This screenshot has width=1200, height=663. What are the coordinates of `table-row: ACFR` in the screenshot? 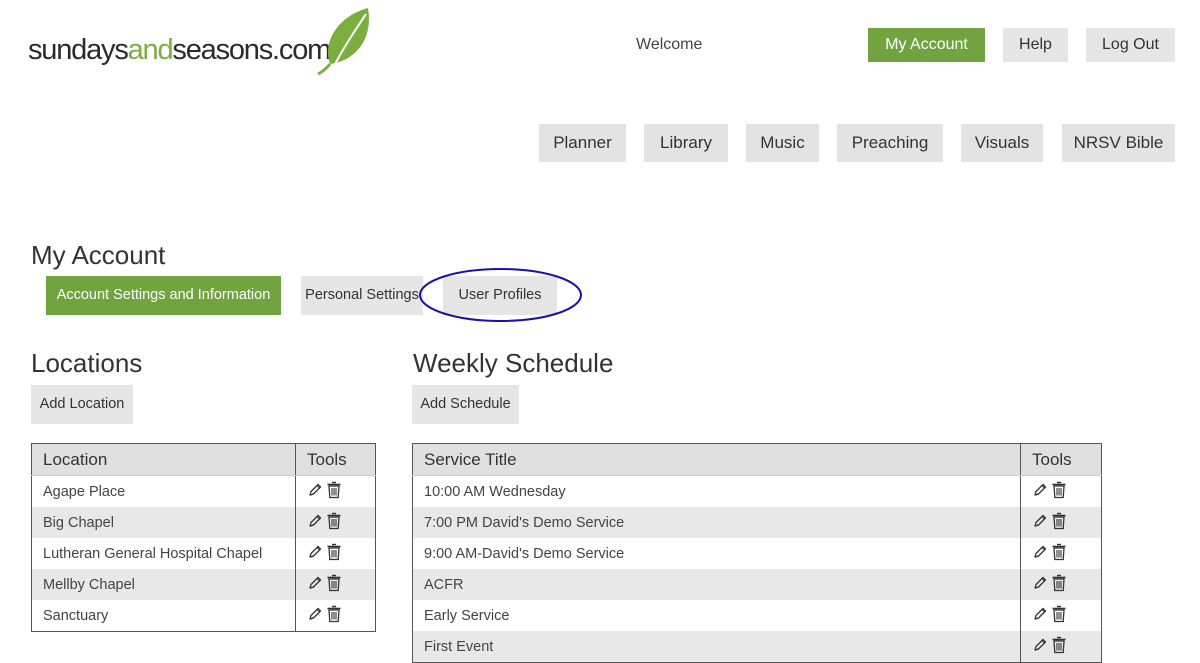 It's located at (757, 584).